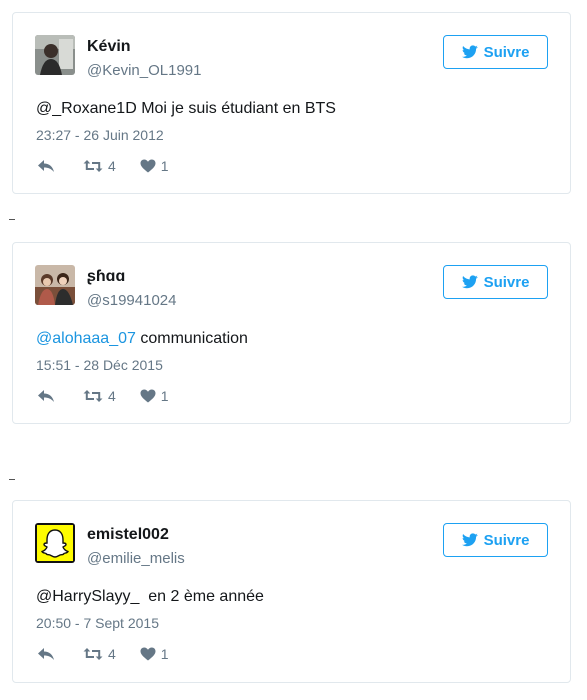 Image resolution: width=587 pixels, height=700 pixels. Describe the element at coordinates (191, 338) in the screenshot. I see `tweet-body: communication` at that location.